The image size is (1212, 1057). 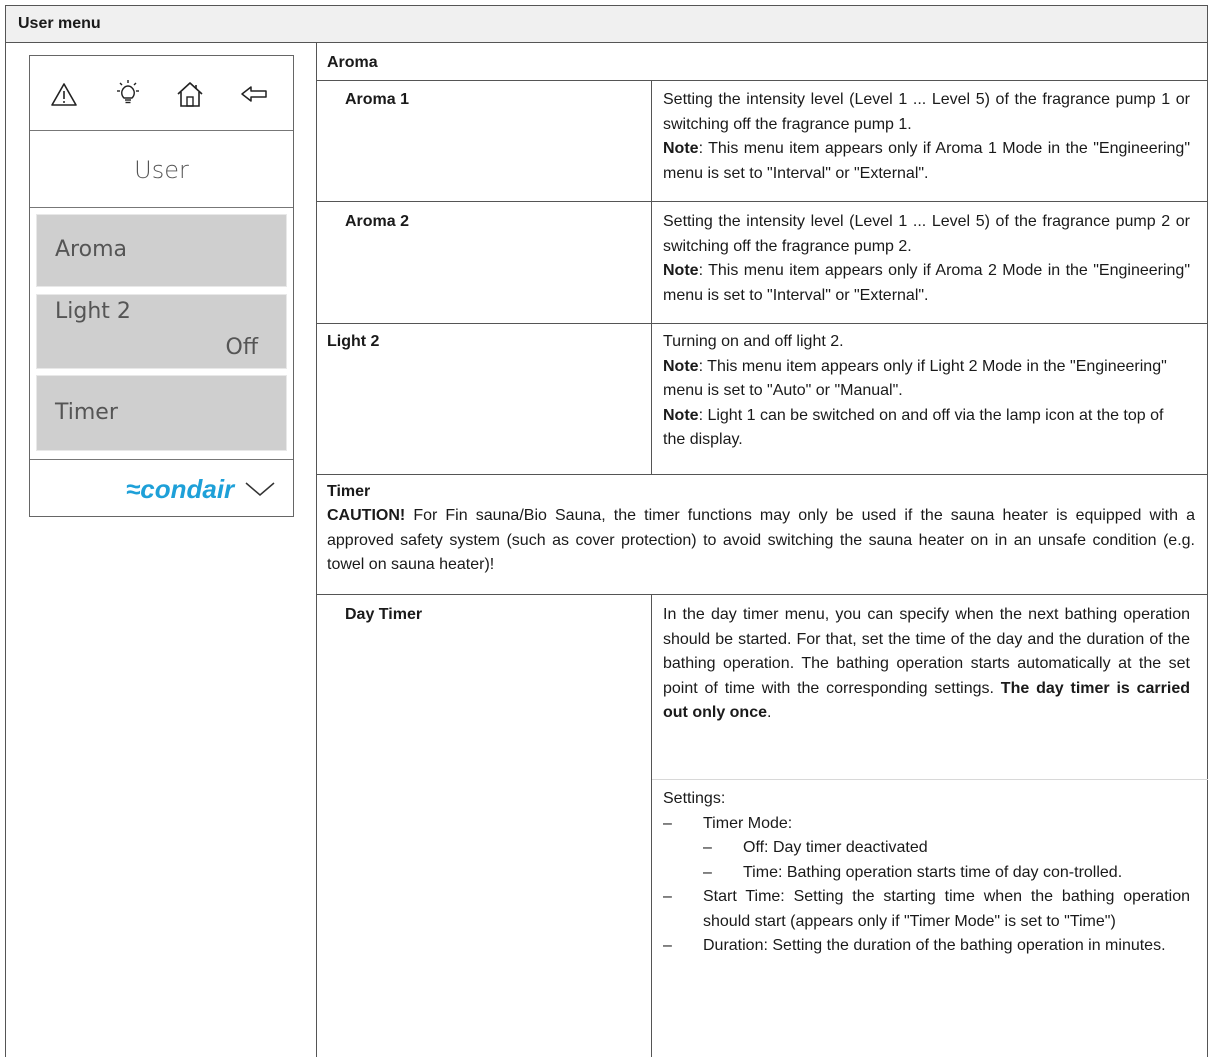 What do you see at coordinates (352, 62) in the screenshot?
I see `section-heading-aroma: Aroma` at bounding box center [352, 62].